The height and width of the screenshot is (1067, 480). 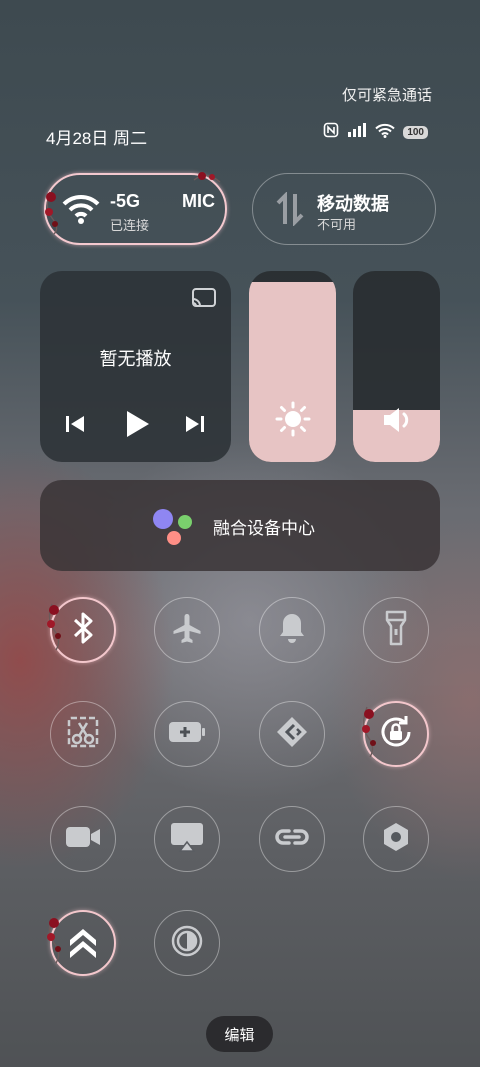 I want to click on screen-record-icon, so click(x=83, y=839).